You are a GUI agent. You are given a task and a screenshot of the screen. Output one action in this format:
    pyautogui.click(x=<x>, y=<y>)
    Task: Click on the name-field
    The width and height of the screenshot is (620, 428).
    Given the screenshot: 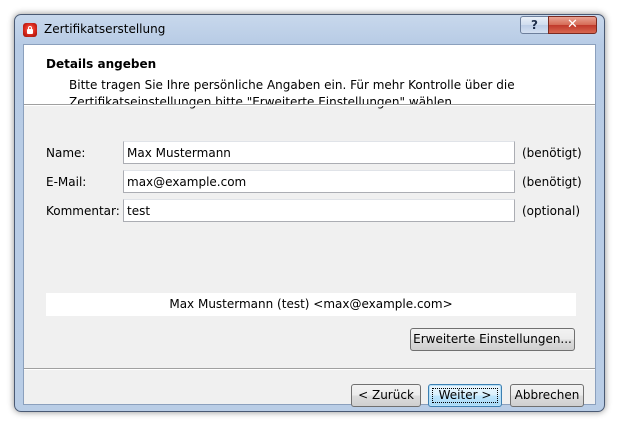 What is the action you would take?
    pyautogui.click(x=319, y=152)
    